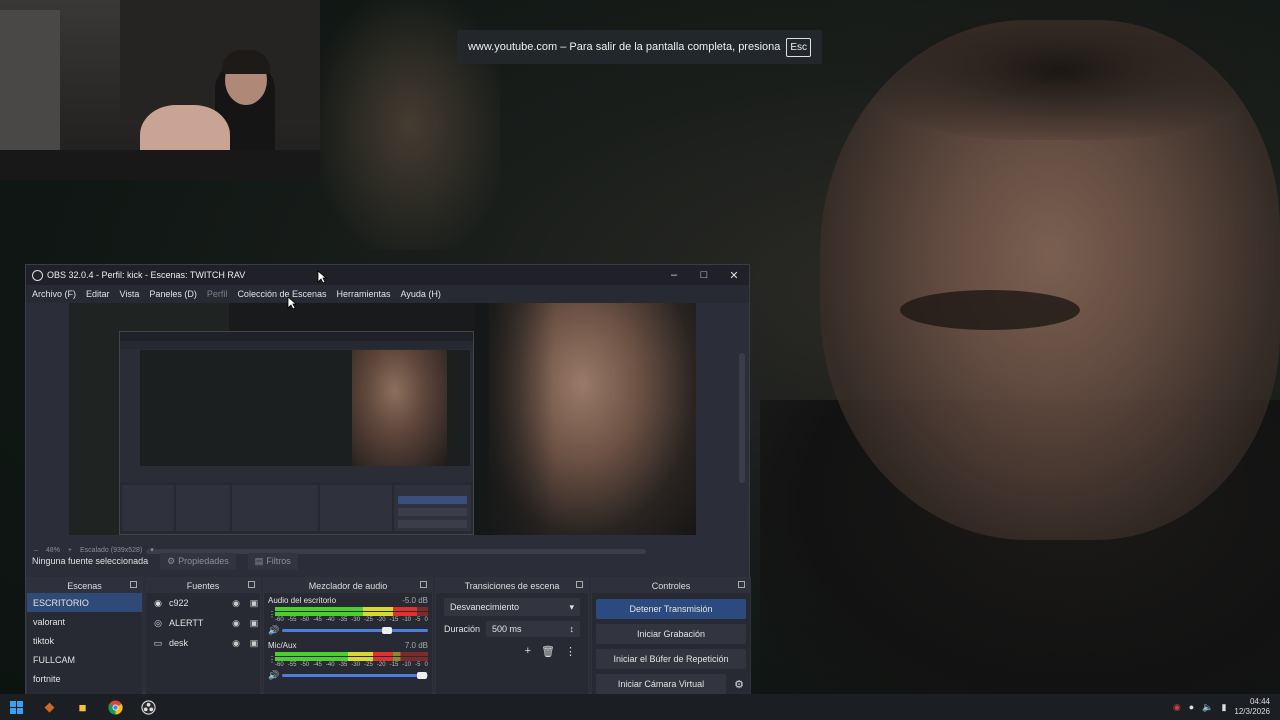  Describe the element at coordinates (381, 620) in the screenshot. I see `meter-tick-label: -20` at that location.